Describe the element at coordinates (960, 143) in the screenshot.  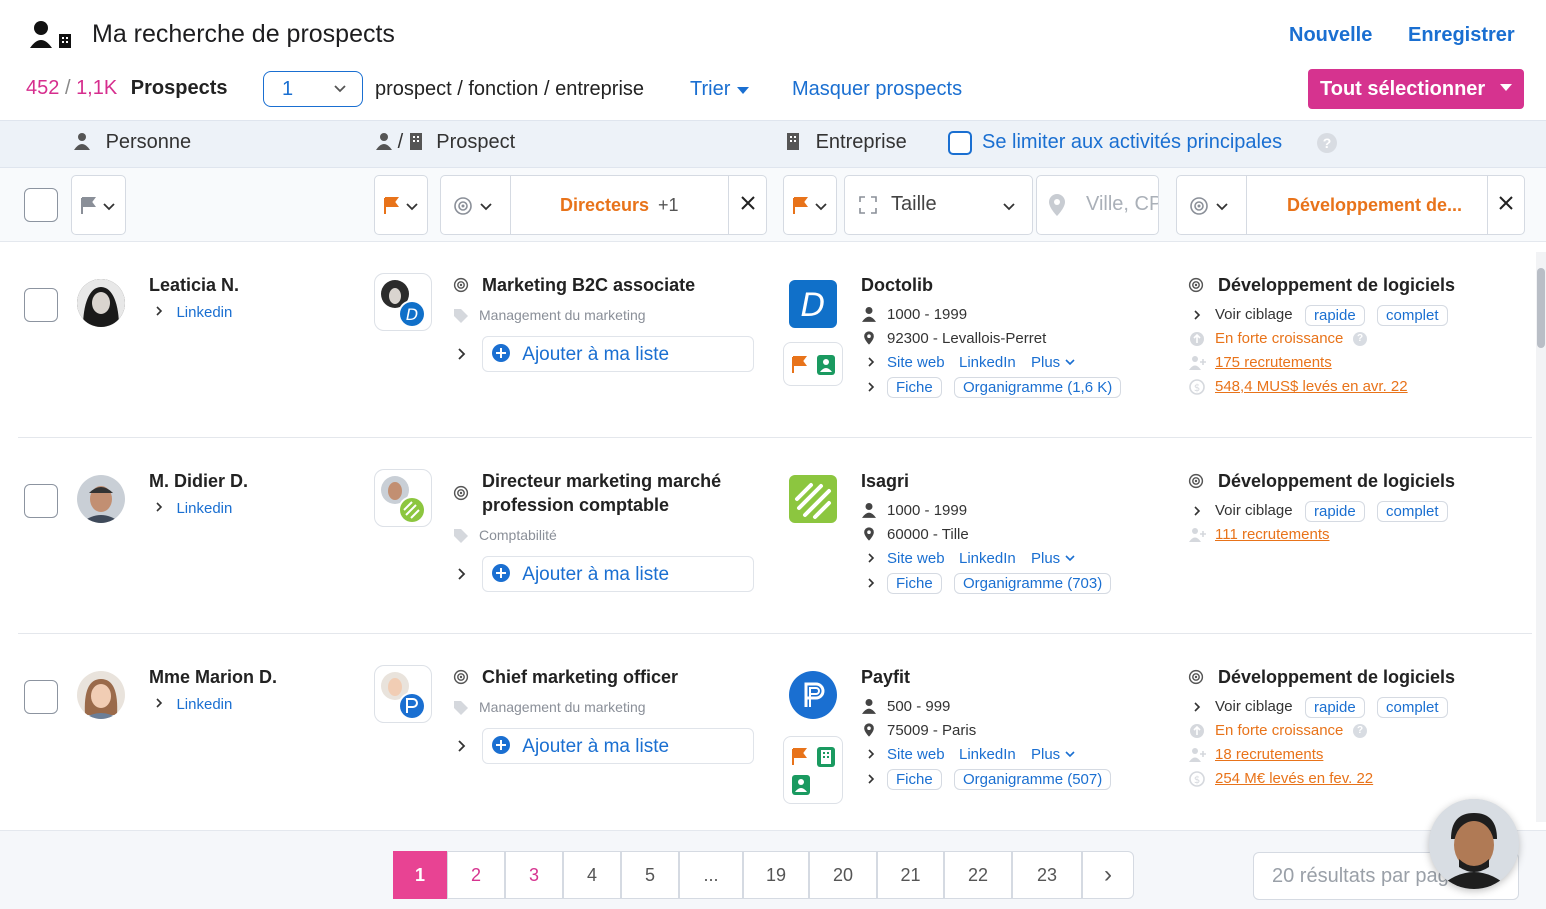
I see `main-activities-checkbox` at that location.